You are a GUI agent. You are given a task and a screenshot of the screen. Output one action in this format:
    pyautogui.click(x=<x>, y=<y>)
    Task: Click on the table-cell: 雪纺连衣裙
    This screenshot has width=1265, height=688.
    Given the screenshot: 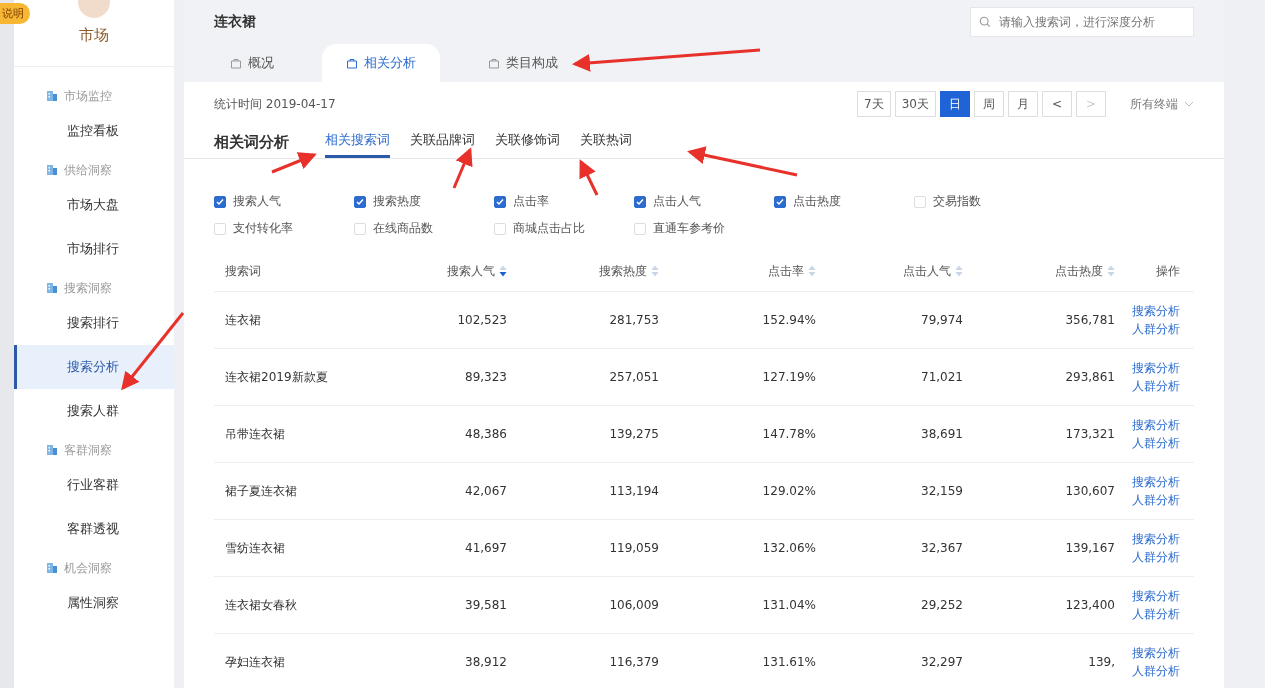 What is the action you would take?
    pyautogui.click(x=255, y=547)
    